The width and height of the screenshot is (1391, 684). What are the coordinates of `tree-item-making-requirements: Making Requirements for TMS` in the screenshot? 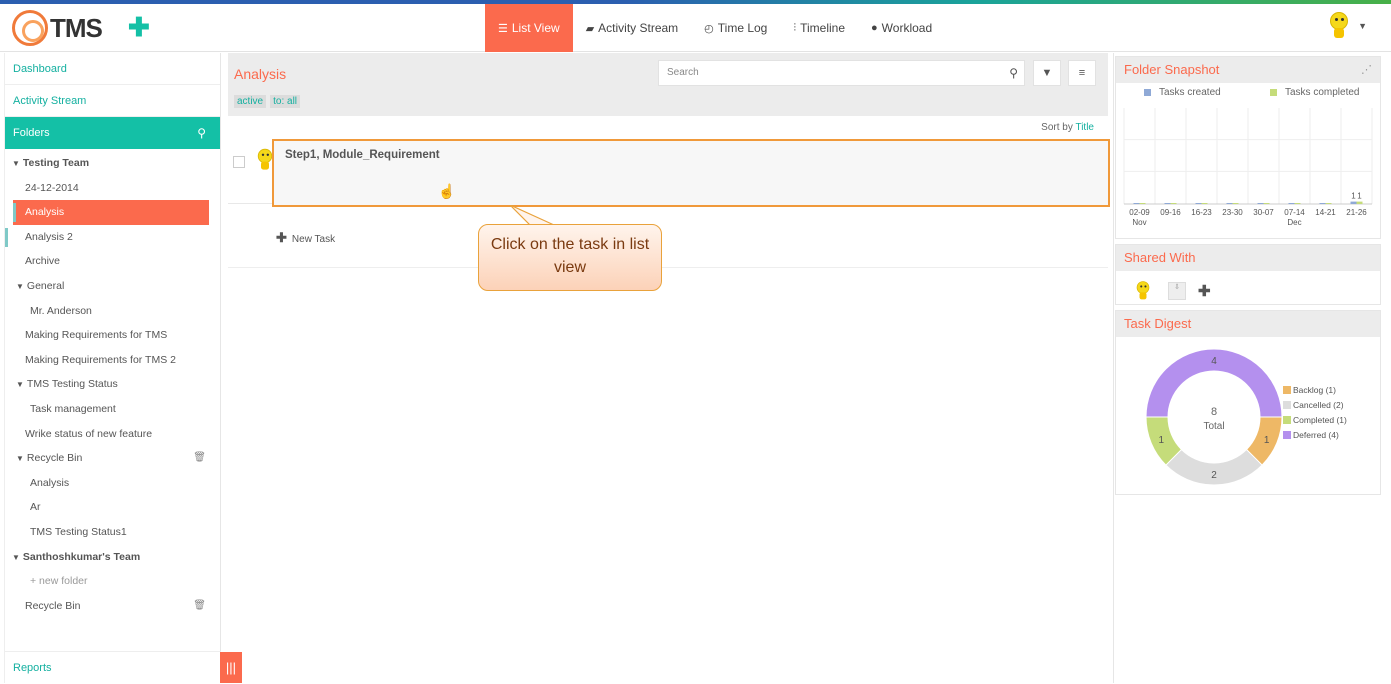 It's located at (112, 335).